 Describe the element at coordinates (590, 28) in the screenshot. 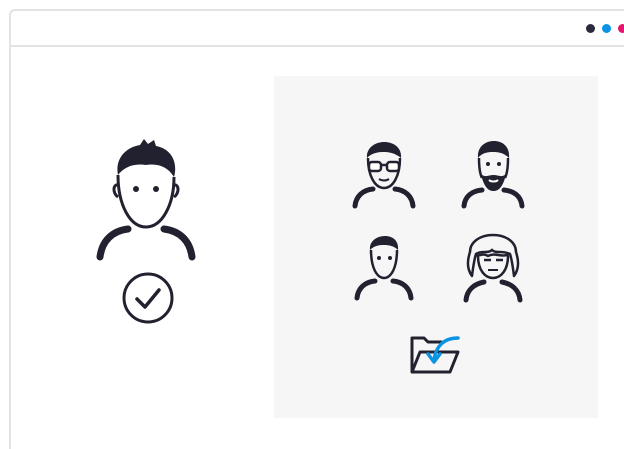

I see `dark-dot` at that location.